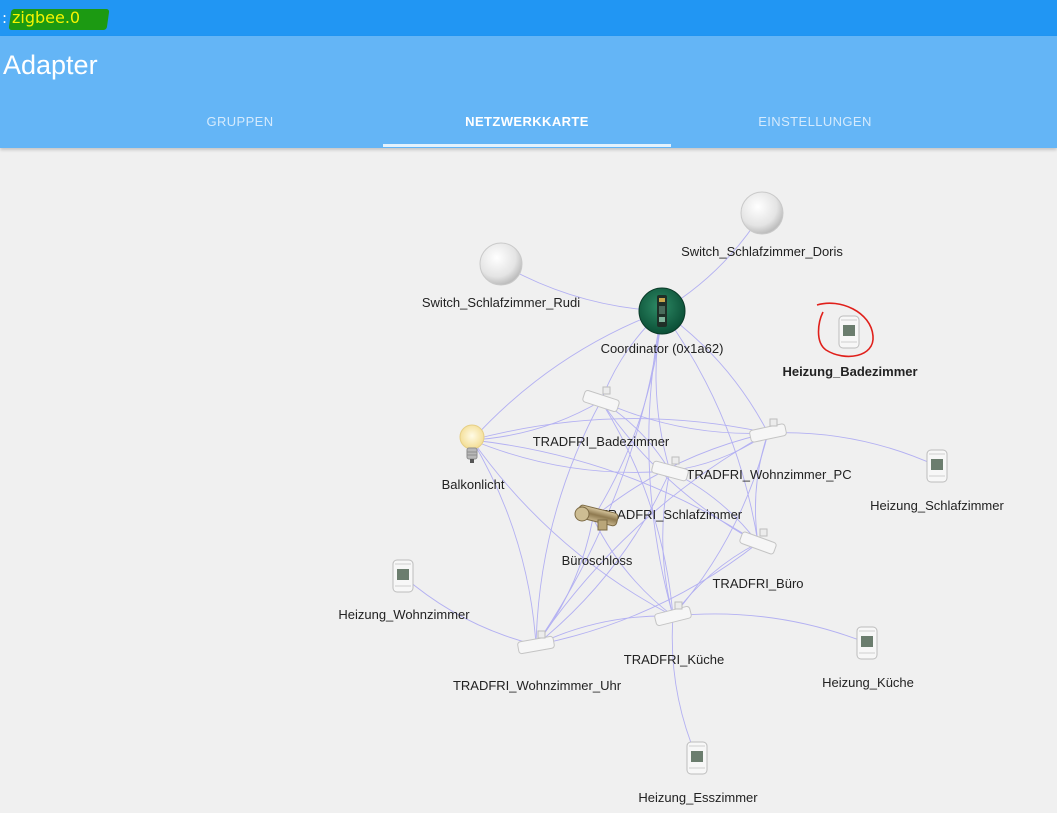 The image size is (1057, 813). What do you see at coordinates (762, 251) in the screenshot?
I see `node-label: Switch_Schlafzimmer_Doris` at bounding box center [762, 251].